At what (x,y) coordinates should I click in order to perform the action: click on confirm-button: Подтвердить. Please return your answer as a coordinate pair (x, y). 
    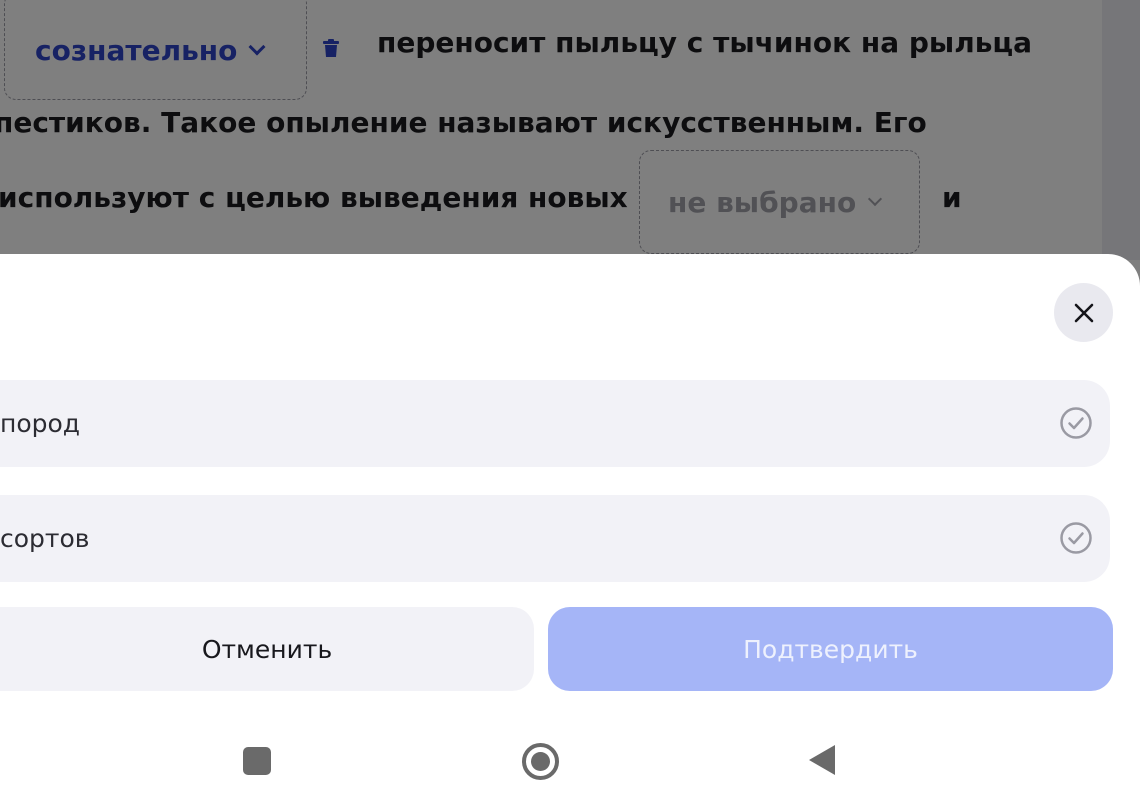
    Looking at the image, I should click on (830, 649).